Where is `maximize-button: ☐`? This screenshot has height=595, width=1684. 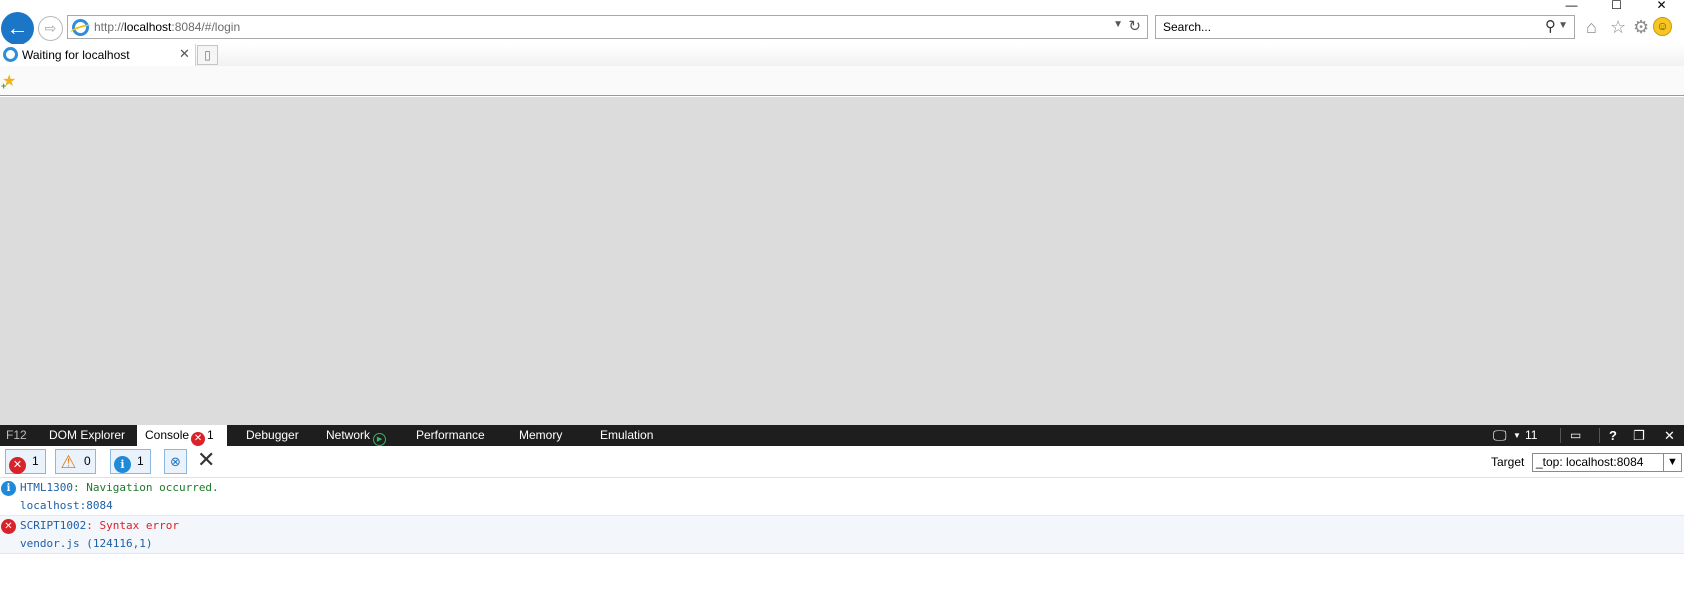 maximize-button: ☐ is located at coordinates (1616, 6).